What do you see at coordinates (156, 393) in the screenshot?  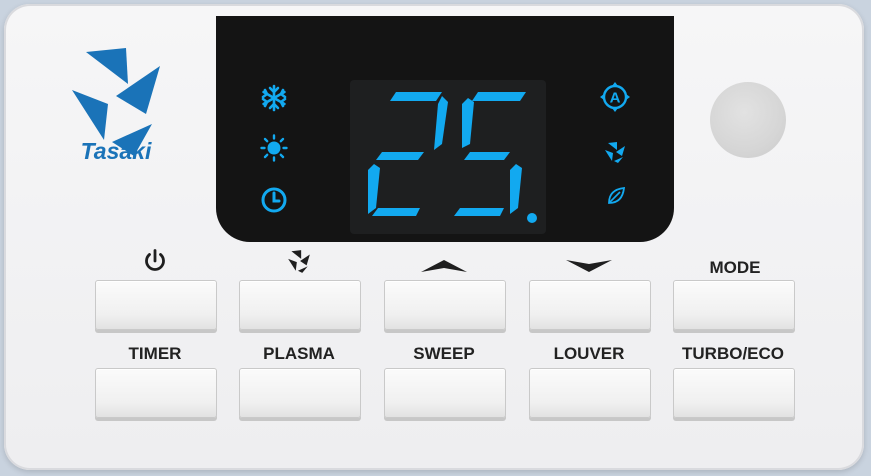 I see `timer-button` at bounding box center [156, 393].